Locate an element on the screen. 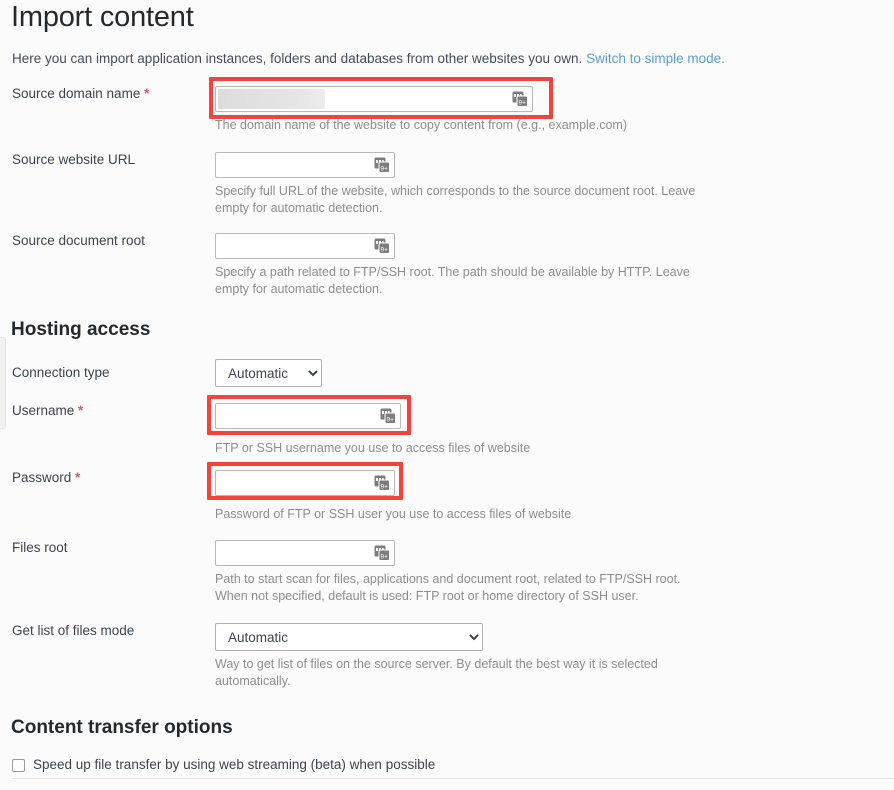 The height and width of the screenshot is (790, 894). source-website-url-input-wrap: 9+ is located at coordinates (305, 165).